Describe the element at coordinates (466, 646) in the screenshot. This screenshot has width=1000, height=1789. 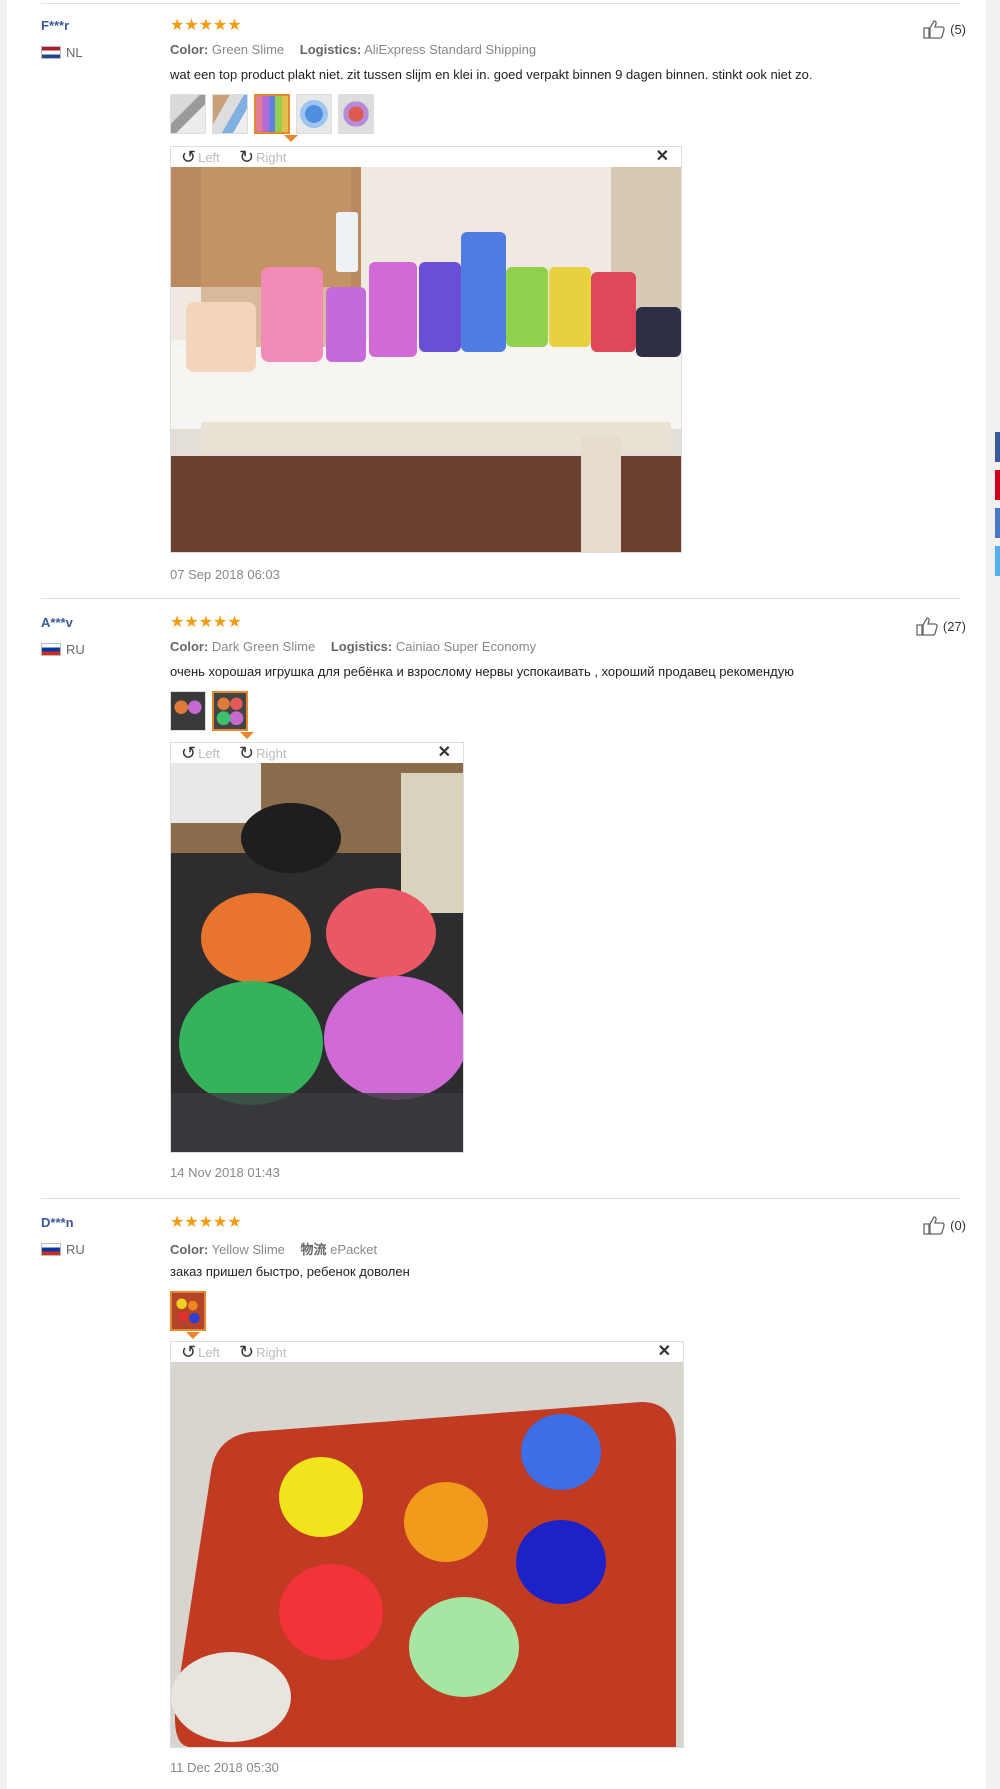
I see `logistics-value: Cainiao Super Economy` at that location.